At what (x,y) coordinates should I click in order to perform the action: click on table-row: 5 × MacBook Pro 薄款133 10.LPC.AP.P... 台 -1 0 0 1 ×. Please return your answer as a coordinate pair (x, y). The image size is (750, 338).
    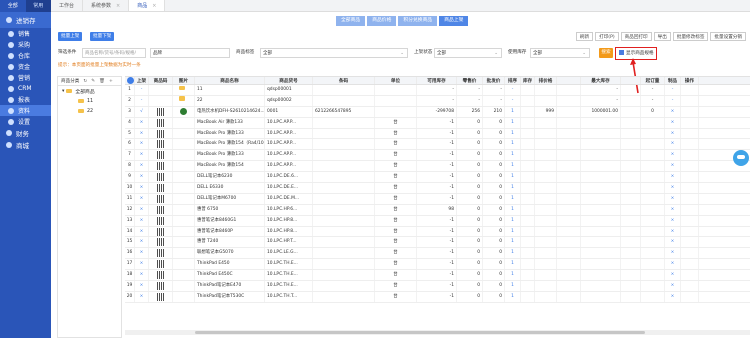
    Looking at the image, I should click on (437, 134).